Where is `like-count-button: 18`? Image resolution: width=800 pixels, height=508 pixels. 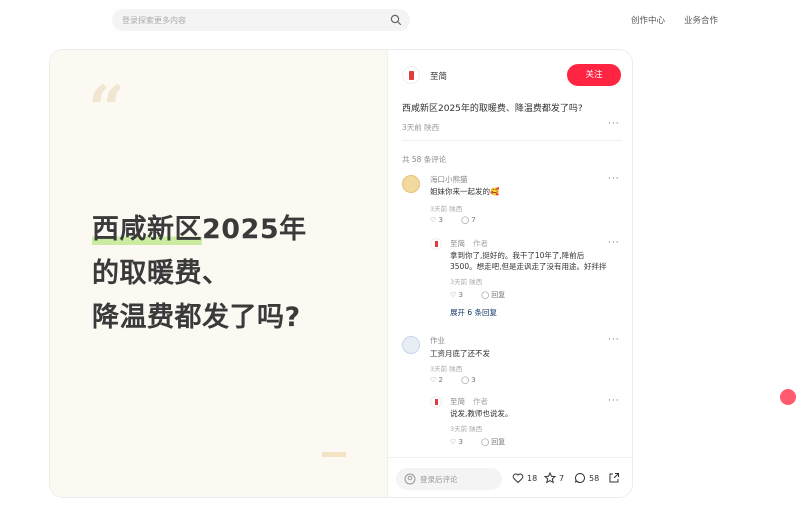 like-count-button: 18 is located at coordinates (524, 478).